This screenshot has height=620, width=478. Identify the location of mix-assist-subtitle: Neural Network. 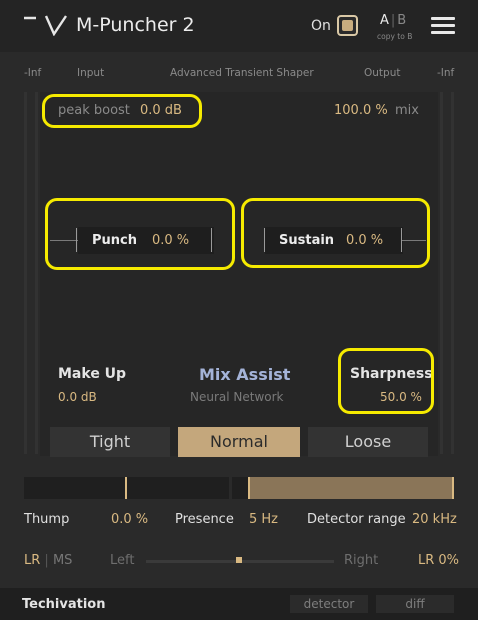
(237, 397).